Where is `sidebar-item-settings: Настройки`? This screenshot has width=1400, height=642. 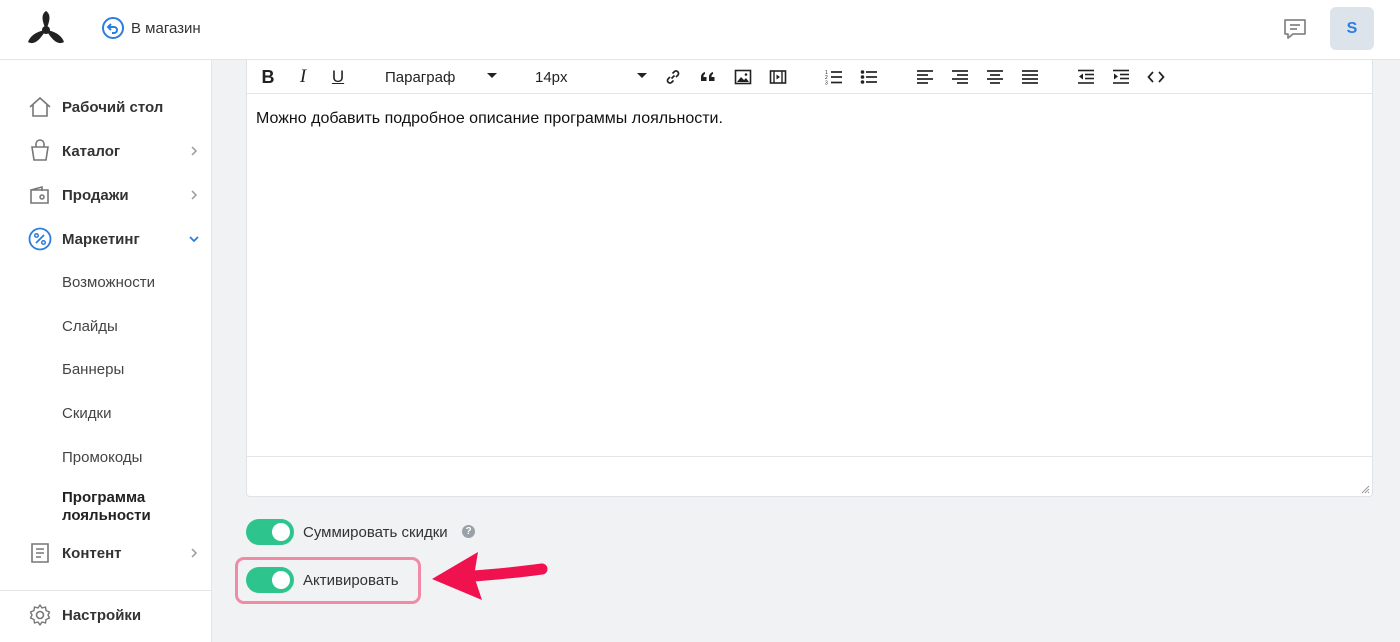
sidebar-item-settings: Настройки is located at coordinates (105, 615).